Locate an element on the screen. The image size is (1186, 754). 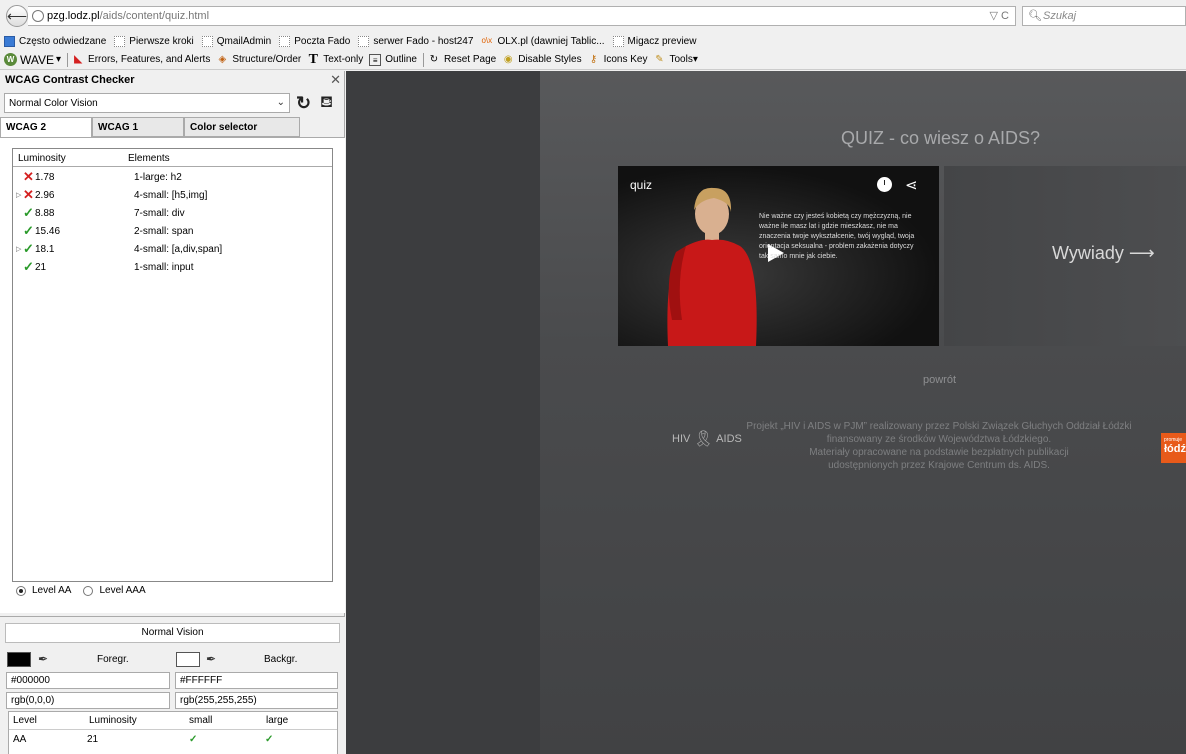
wave-logo-icon: W is located at coordinates (10, 59).